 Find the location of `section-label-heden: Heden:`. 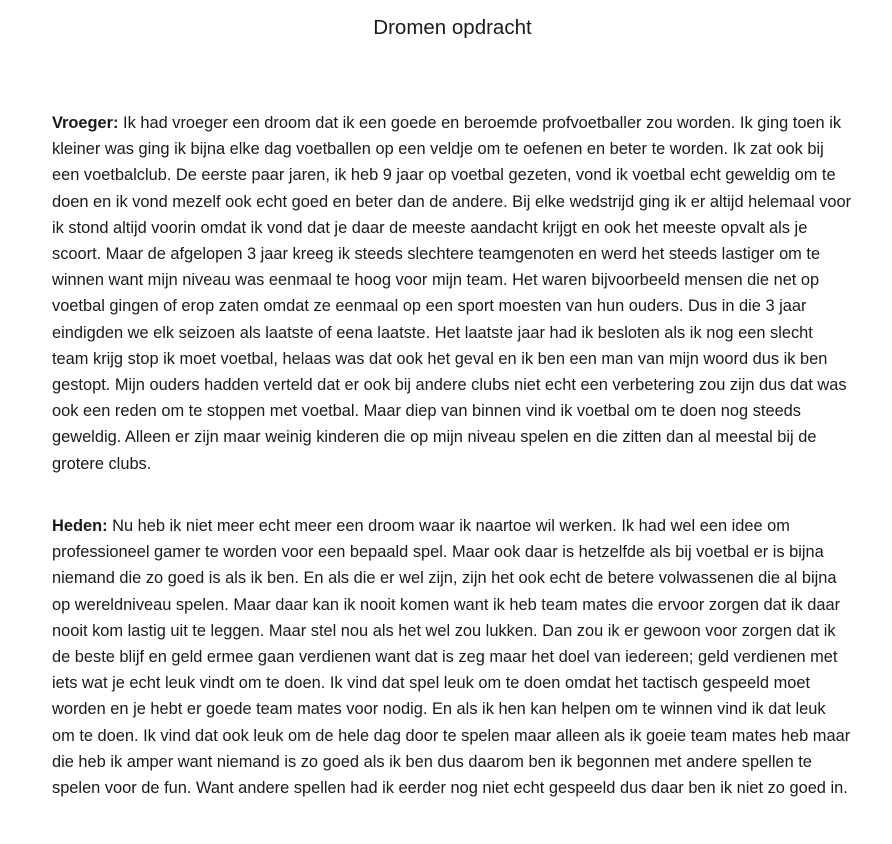

section-label-heden: Heden: is located at coordinates (80, 526).